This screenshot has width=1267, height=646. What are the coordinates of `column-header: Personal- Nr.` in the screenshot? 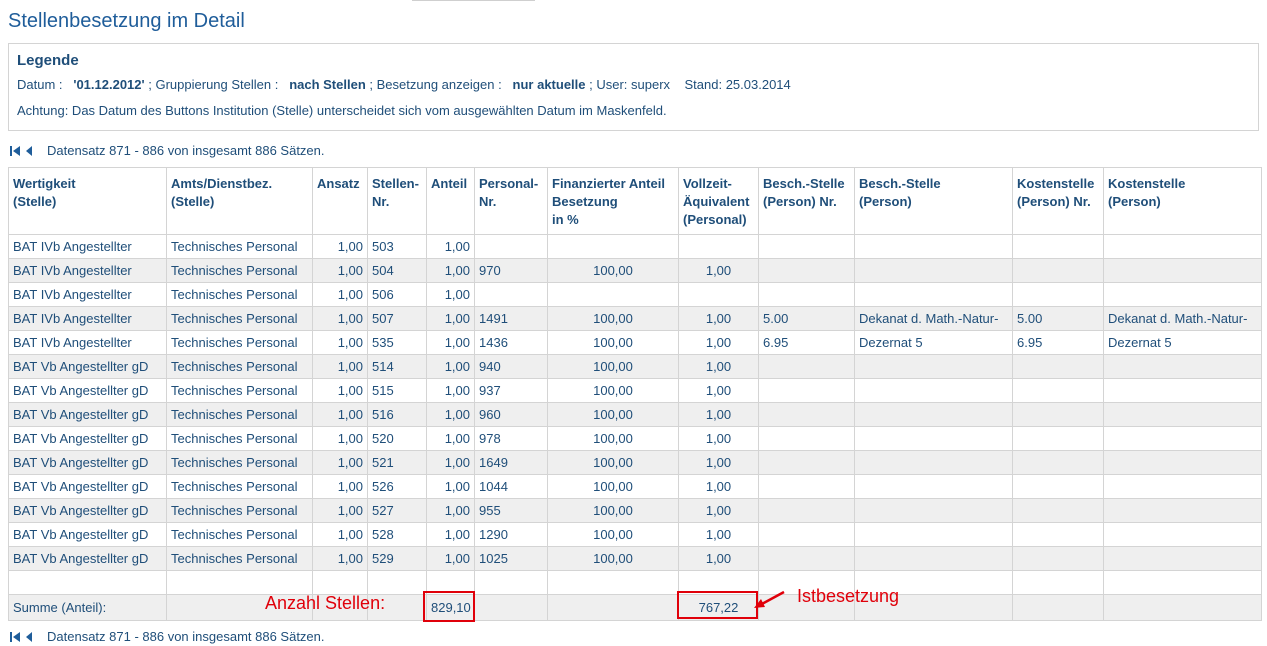 It's located at (511, 201).